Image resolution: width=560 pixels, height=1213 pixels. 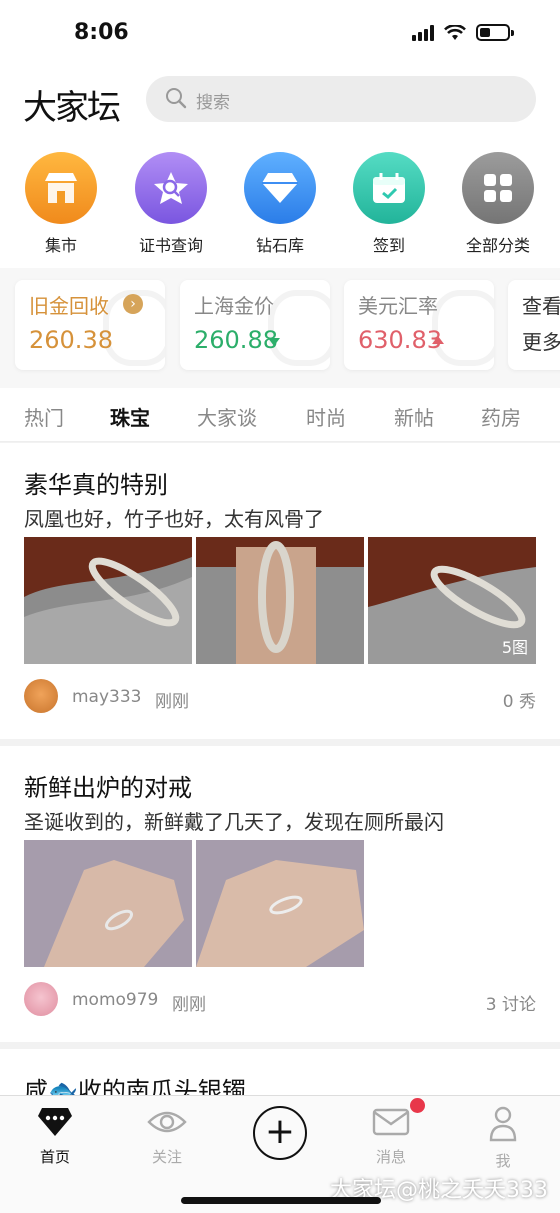 I want to click on diamond-icon, so click(x=280, y=188).